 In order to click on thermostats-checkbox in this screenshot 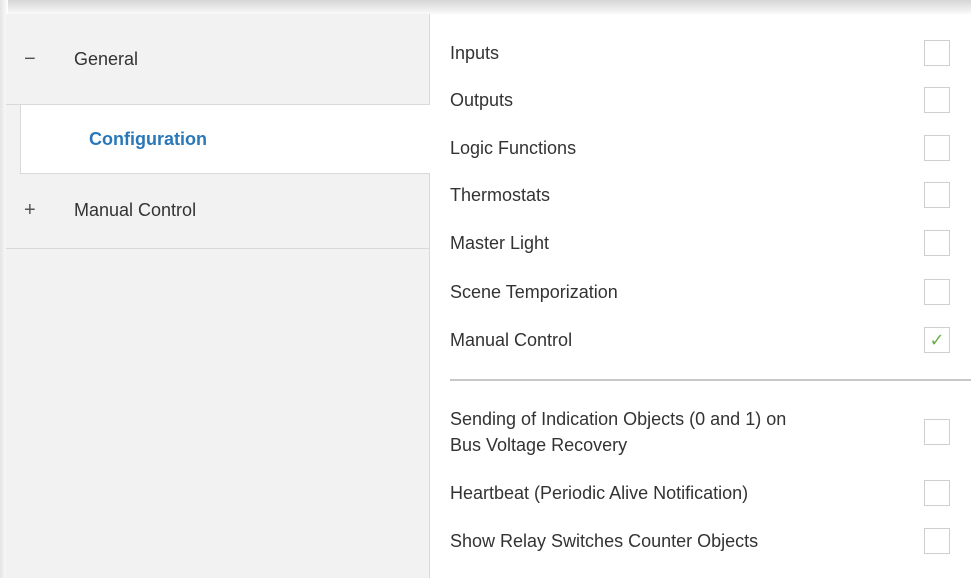, I will do `click(937, 195)`.